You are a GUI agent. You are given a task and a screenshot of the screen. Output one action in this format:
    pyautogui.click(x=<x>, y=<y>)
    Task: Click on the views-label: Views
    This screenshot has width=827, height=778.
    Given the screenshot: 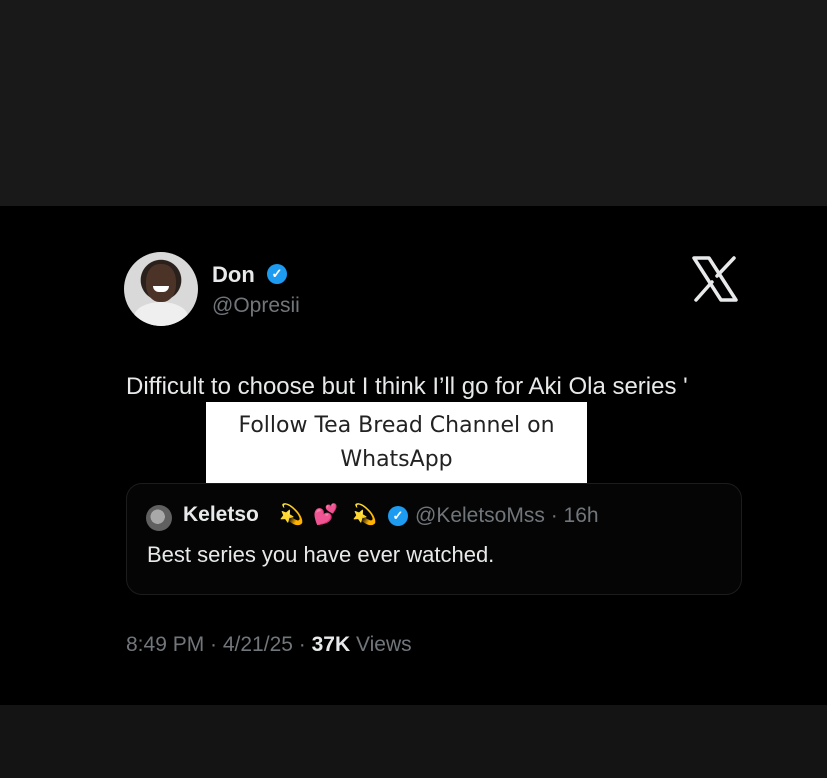 What is the action you would take?
    pyautogui.click(x=383, y=644)
    